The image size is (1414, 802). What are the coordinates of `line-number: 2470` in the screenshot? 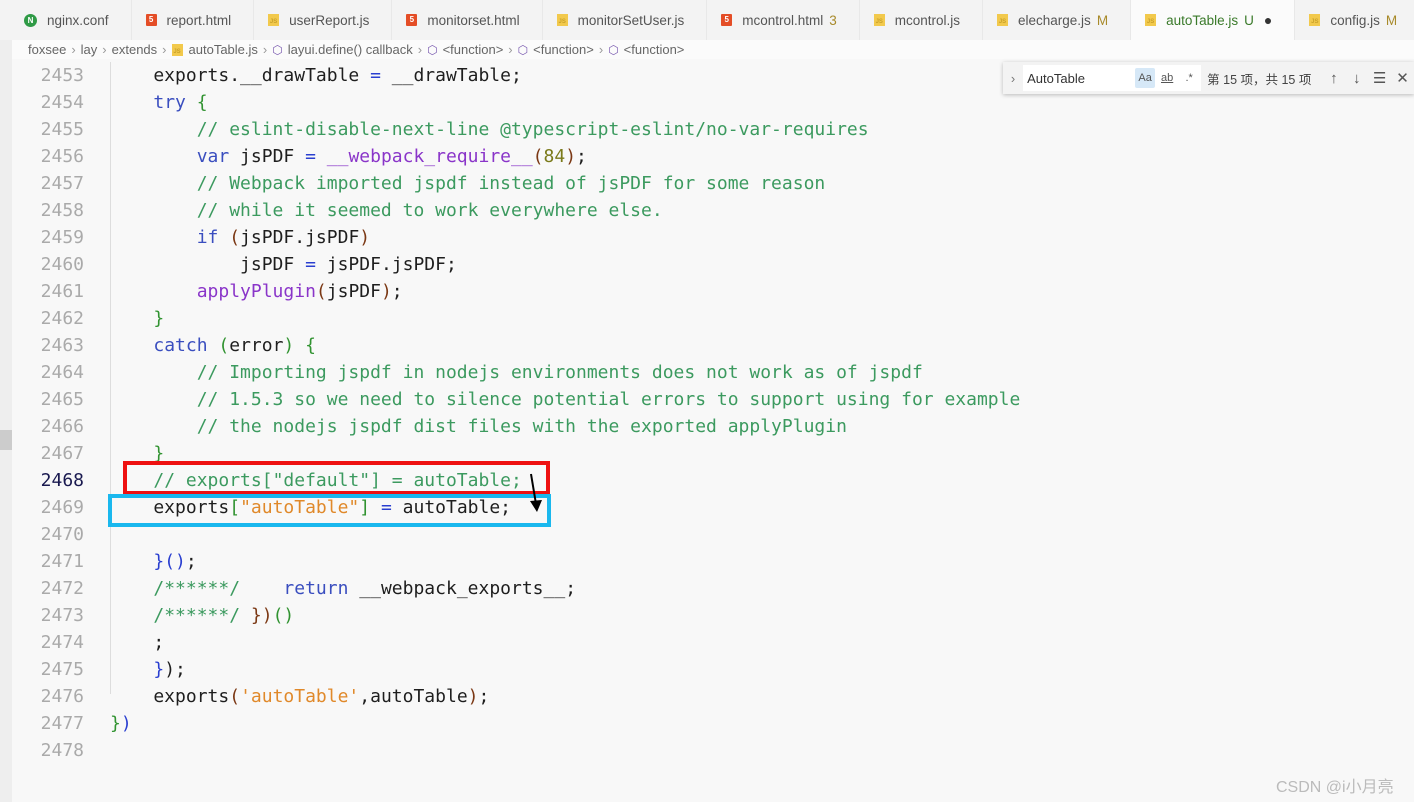 It's located at (62, 534).